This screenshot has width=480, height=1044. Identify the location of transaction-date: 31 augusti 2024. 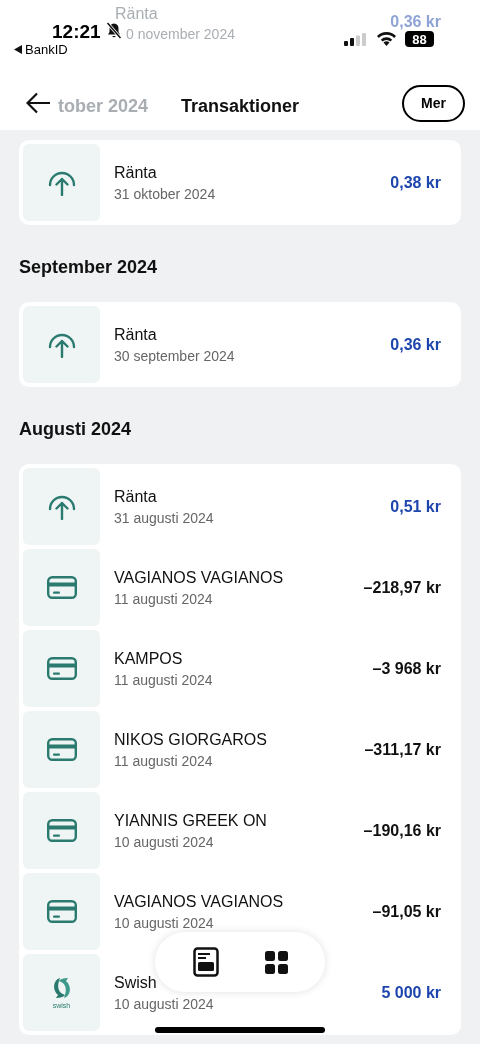
(164, 518).